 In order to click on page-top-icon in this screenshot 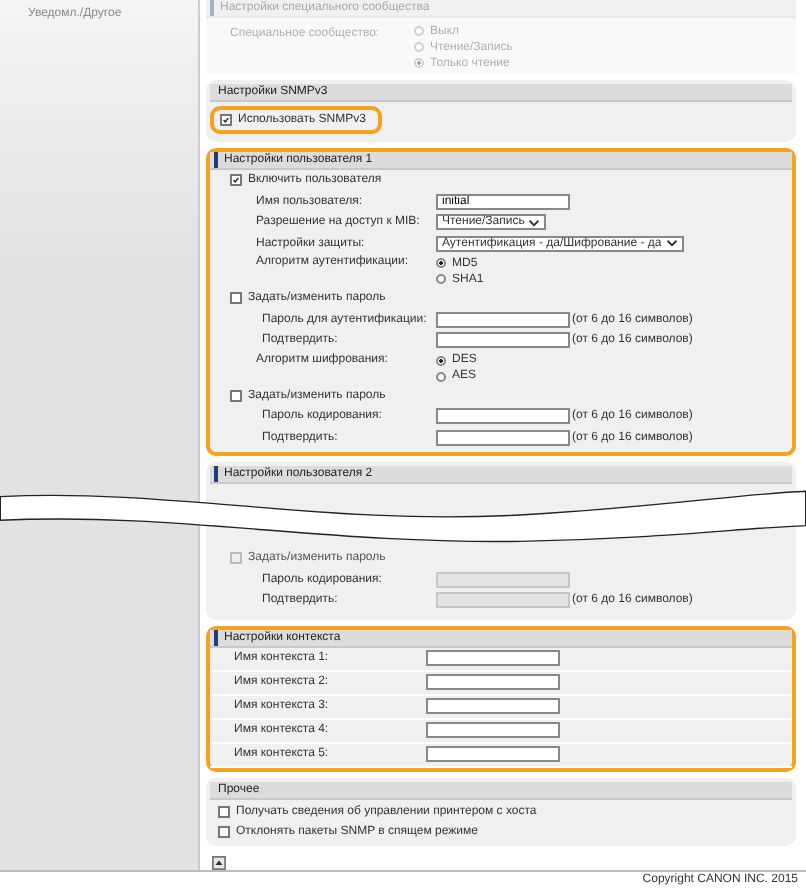, I will do `click(219, 862)`.